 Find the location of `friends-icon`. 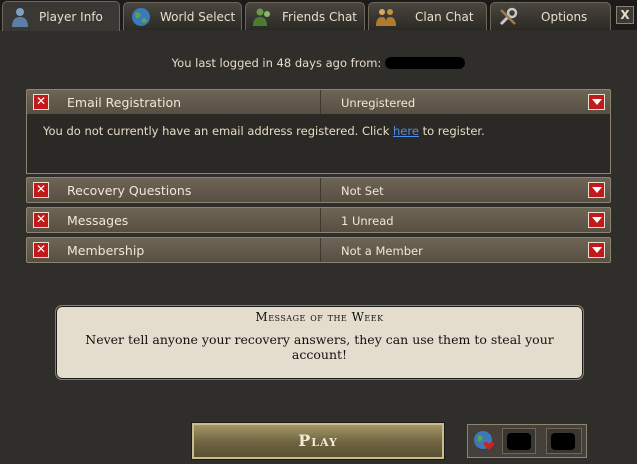

friends-icon is located at coordinates (261, 17).